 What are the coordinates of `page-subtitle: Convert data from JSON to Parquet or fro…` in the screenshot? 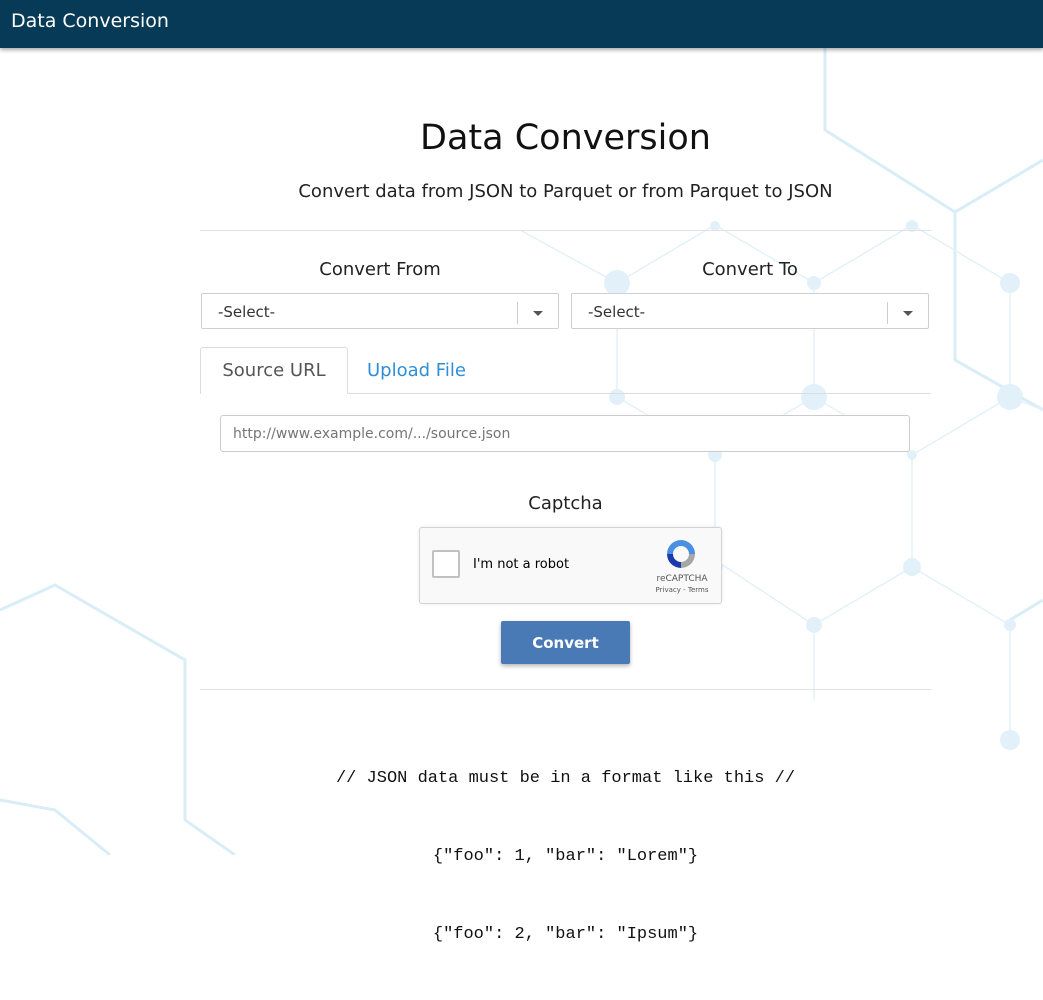 It's located at (565, 191).